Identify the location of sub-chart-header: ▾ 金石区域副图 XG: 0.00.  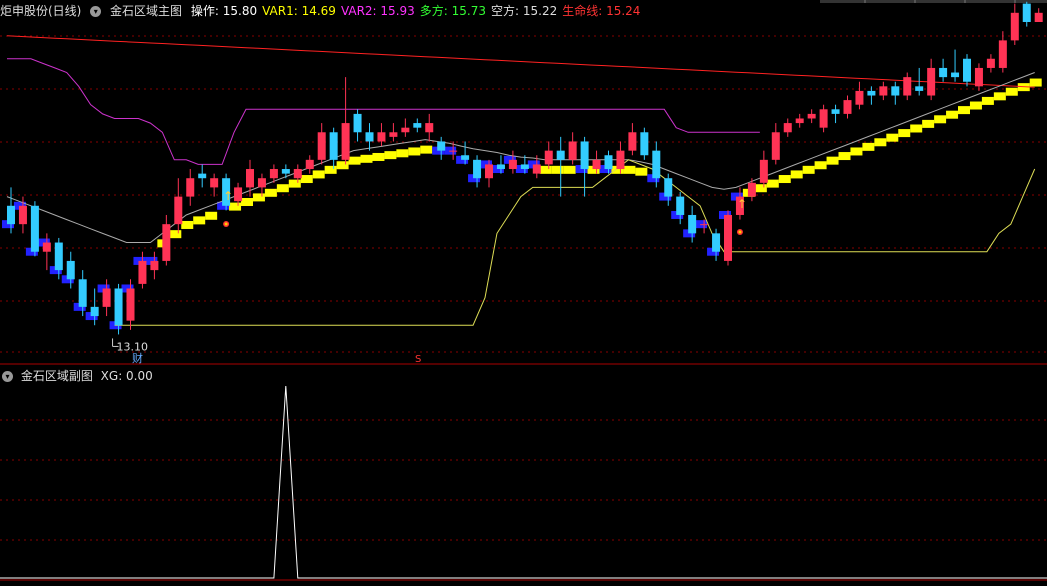
(80, 376).